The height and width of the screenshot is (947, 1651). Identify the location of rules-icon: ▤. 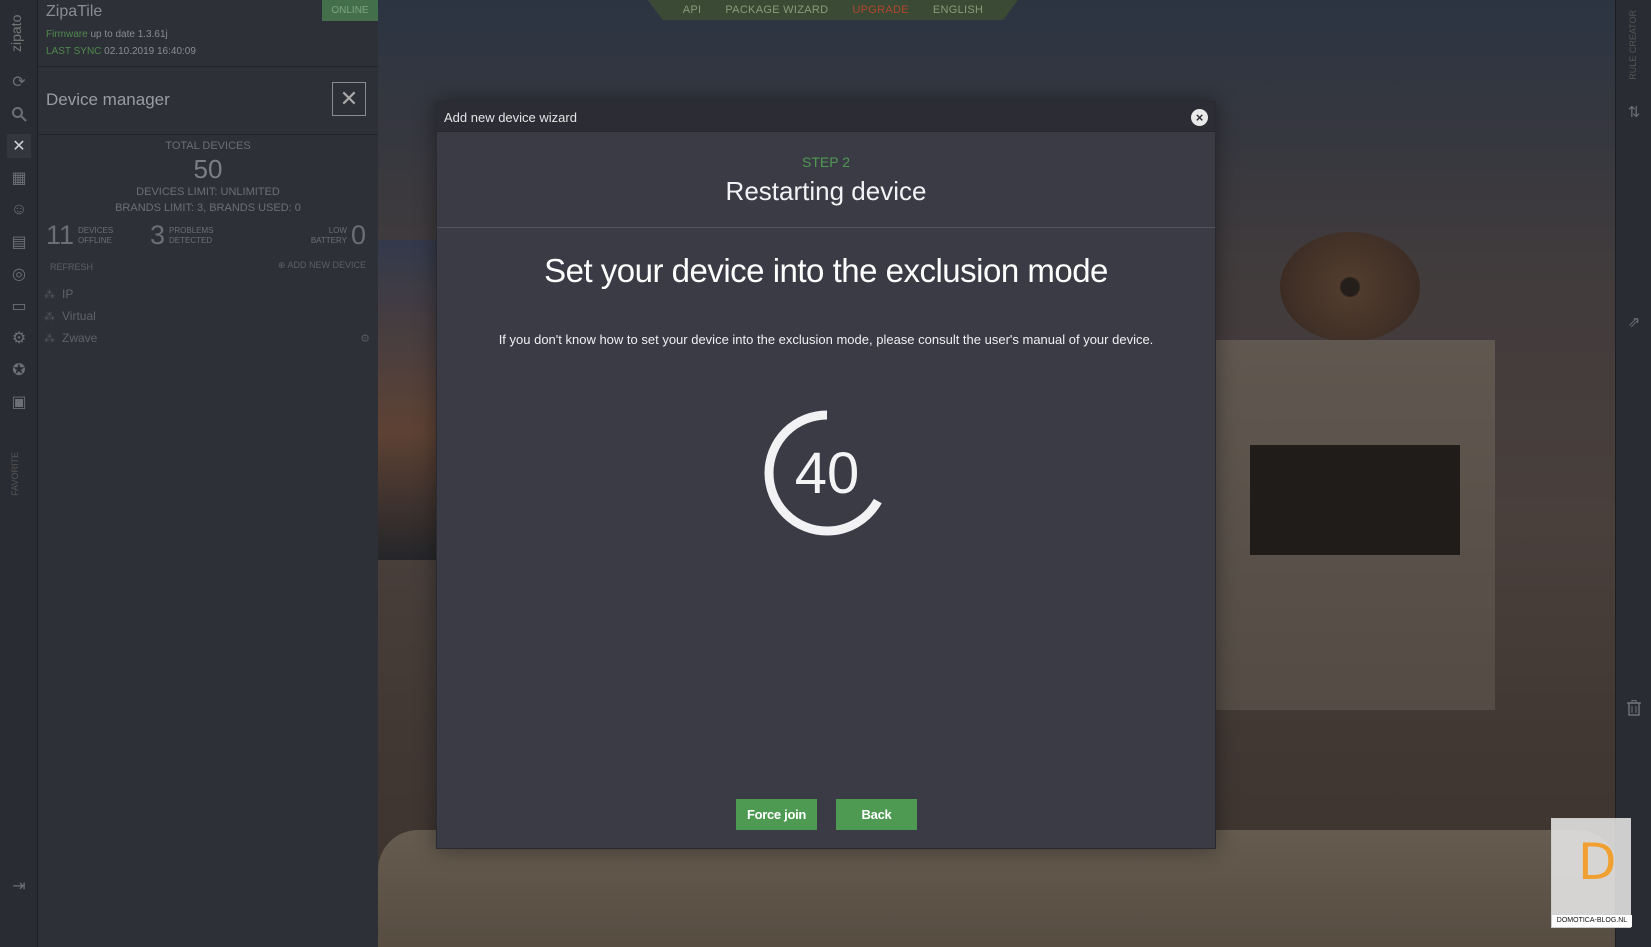
(19, 242).